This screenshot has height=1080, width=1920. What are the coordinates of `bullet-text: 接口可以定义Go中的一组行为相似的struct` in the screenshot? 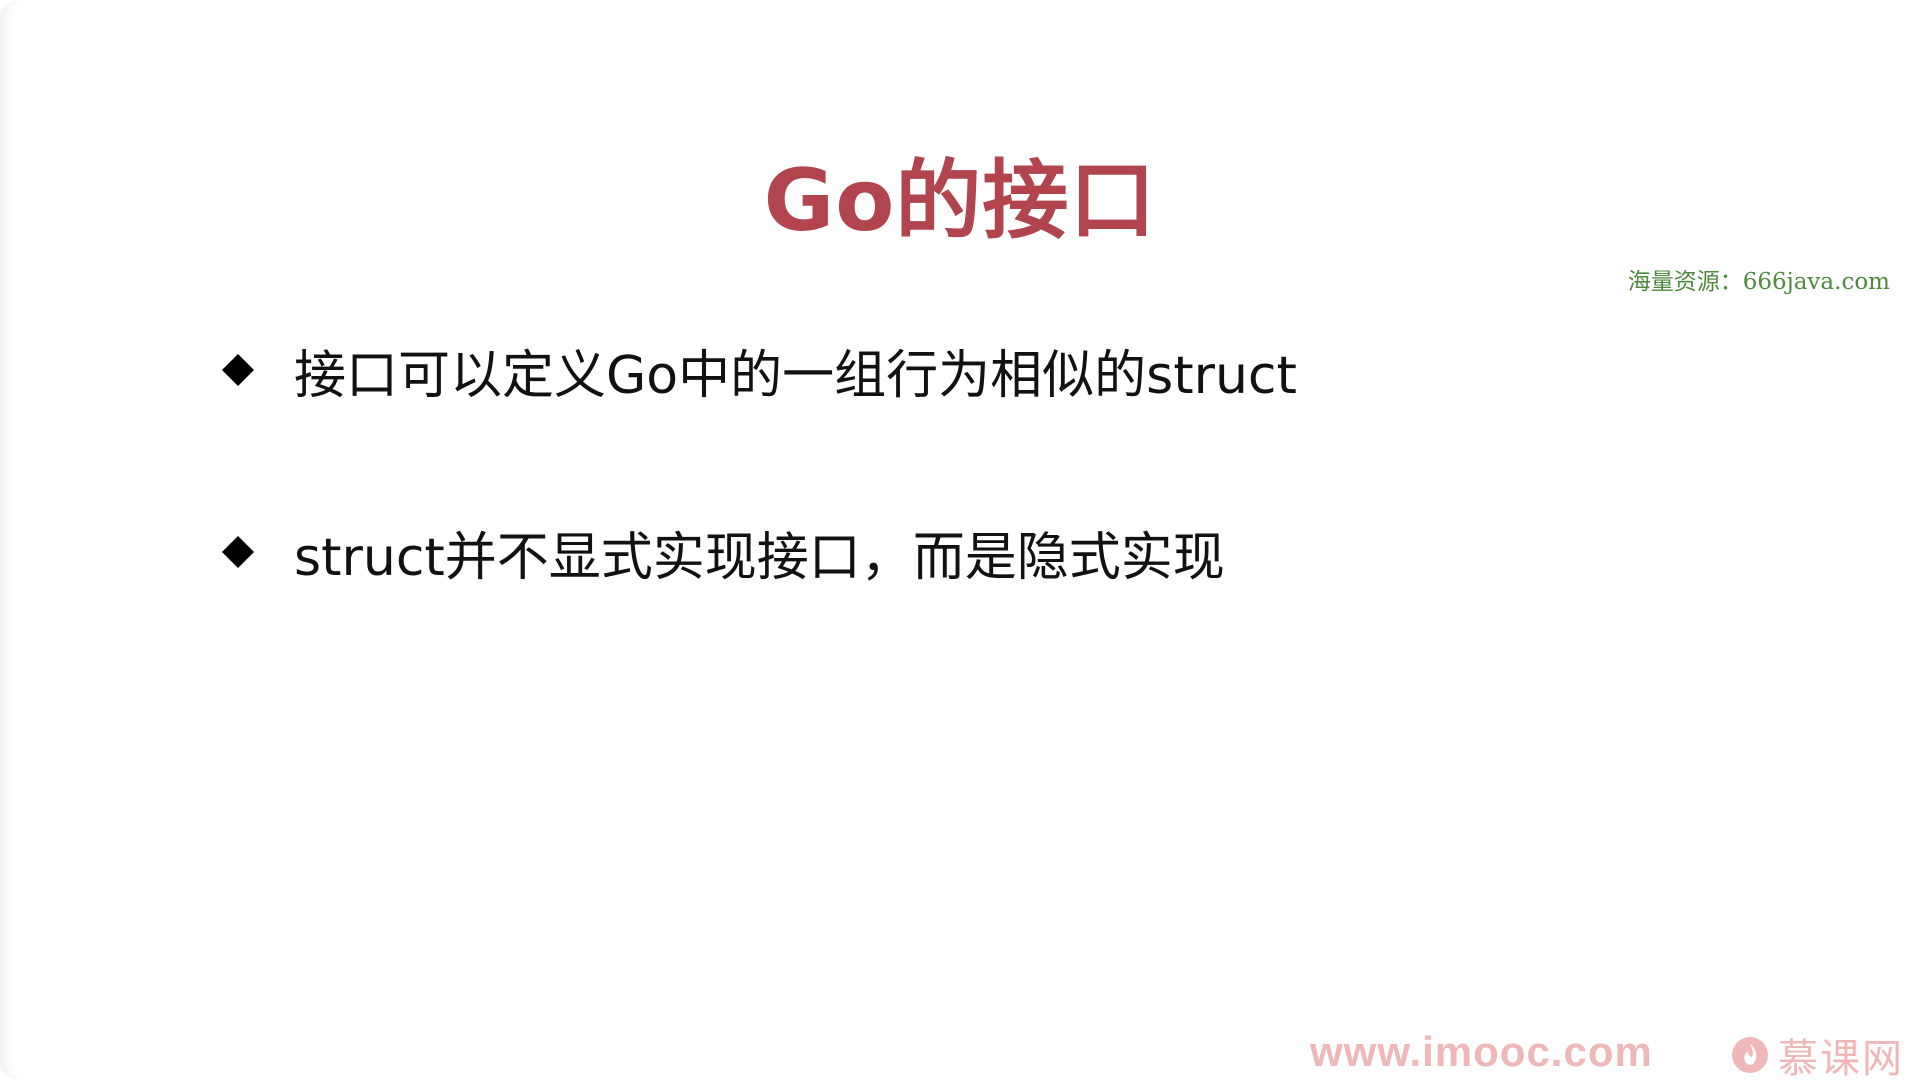 It's located at (795, 375).